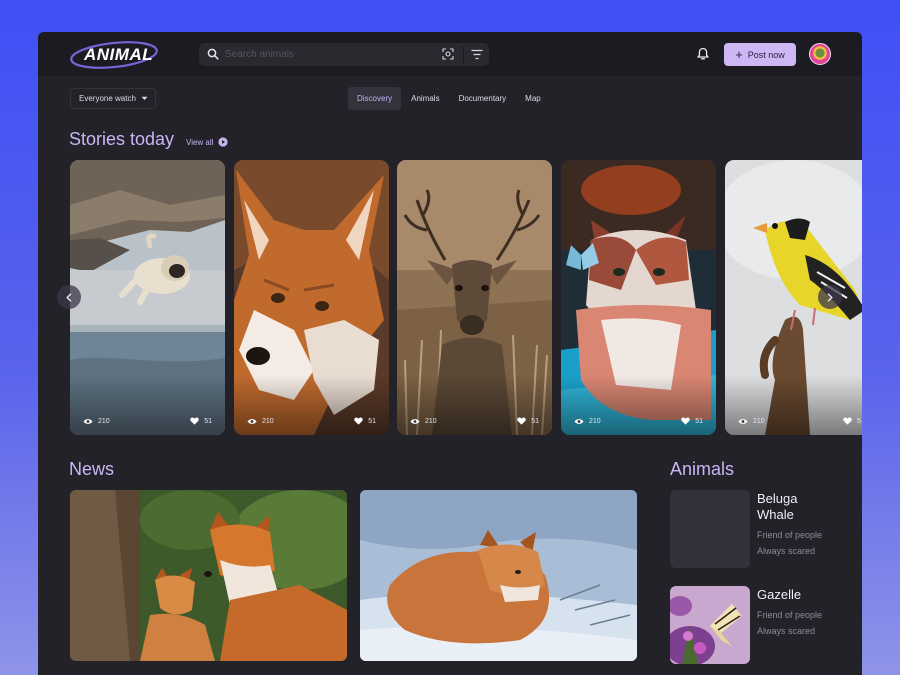 The image size is (900, 675). What do you see at coordinates (477, 54) in the screenshot?
I see `filter-icon` at bounding box center [477, 54].